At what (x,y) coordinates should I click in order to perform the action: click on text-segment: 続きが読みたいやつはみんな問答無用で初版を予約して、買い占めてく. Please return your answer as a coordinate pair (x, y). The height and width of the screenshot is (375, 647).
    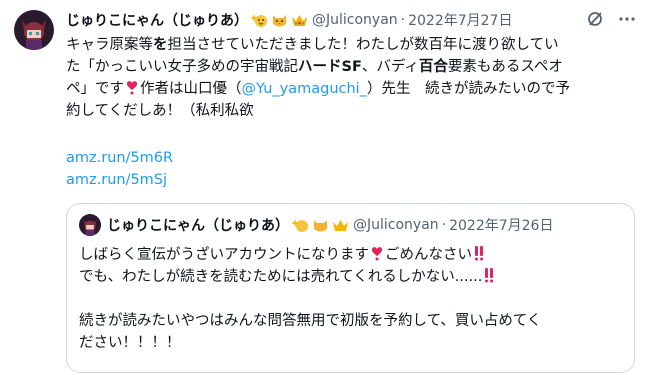
    Looking at the image, I should click on (310, 321).